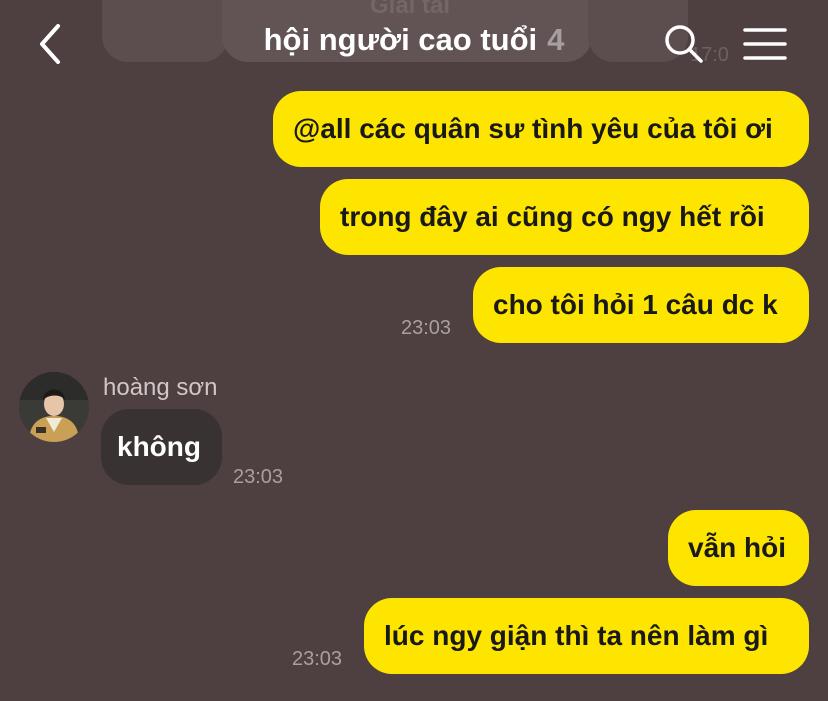 The image size is (828, 701). I want to click on sender-avatar, so click(54, 407).